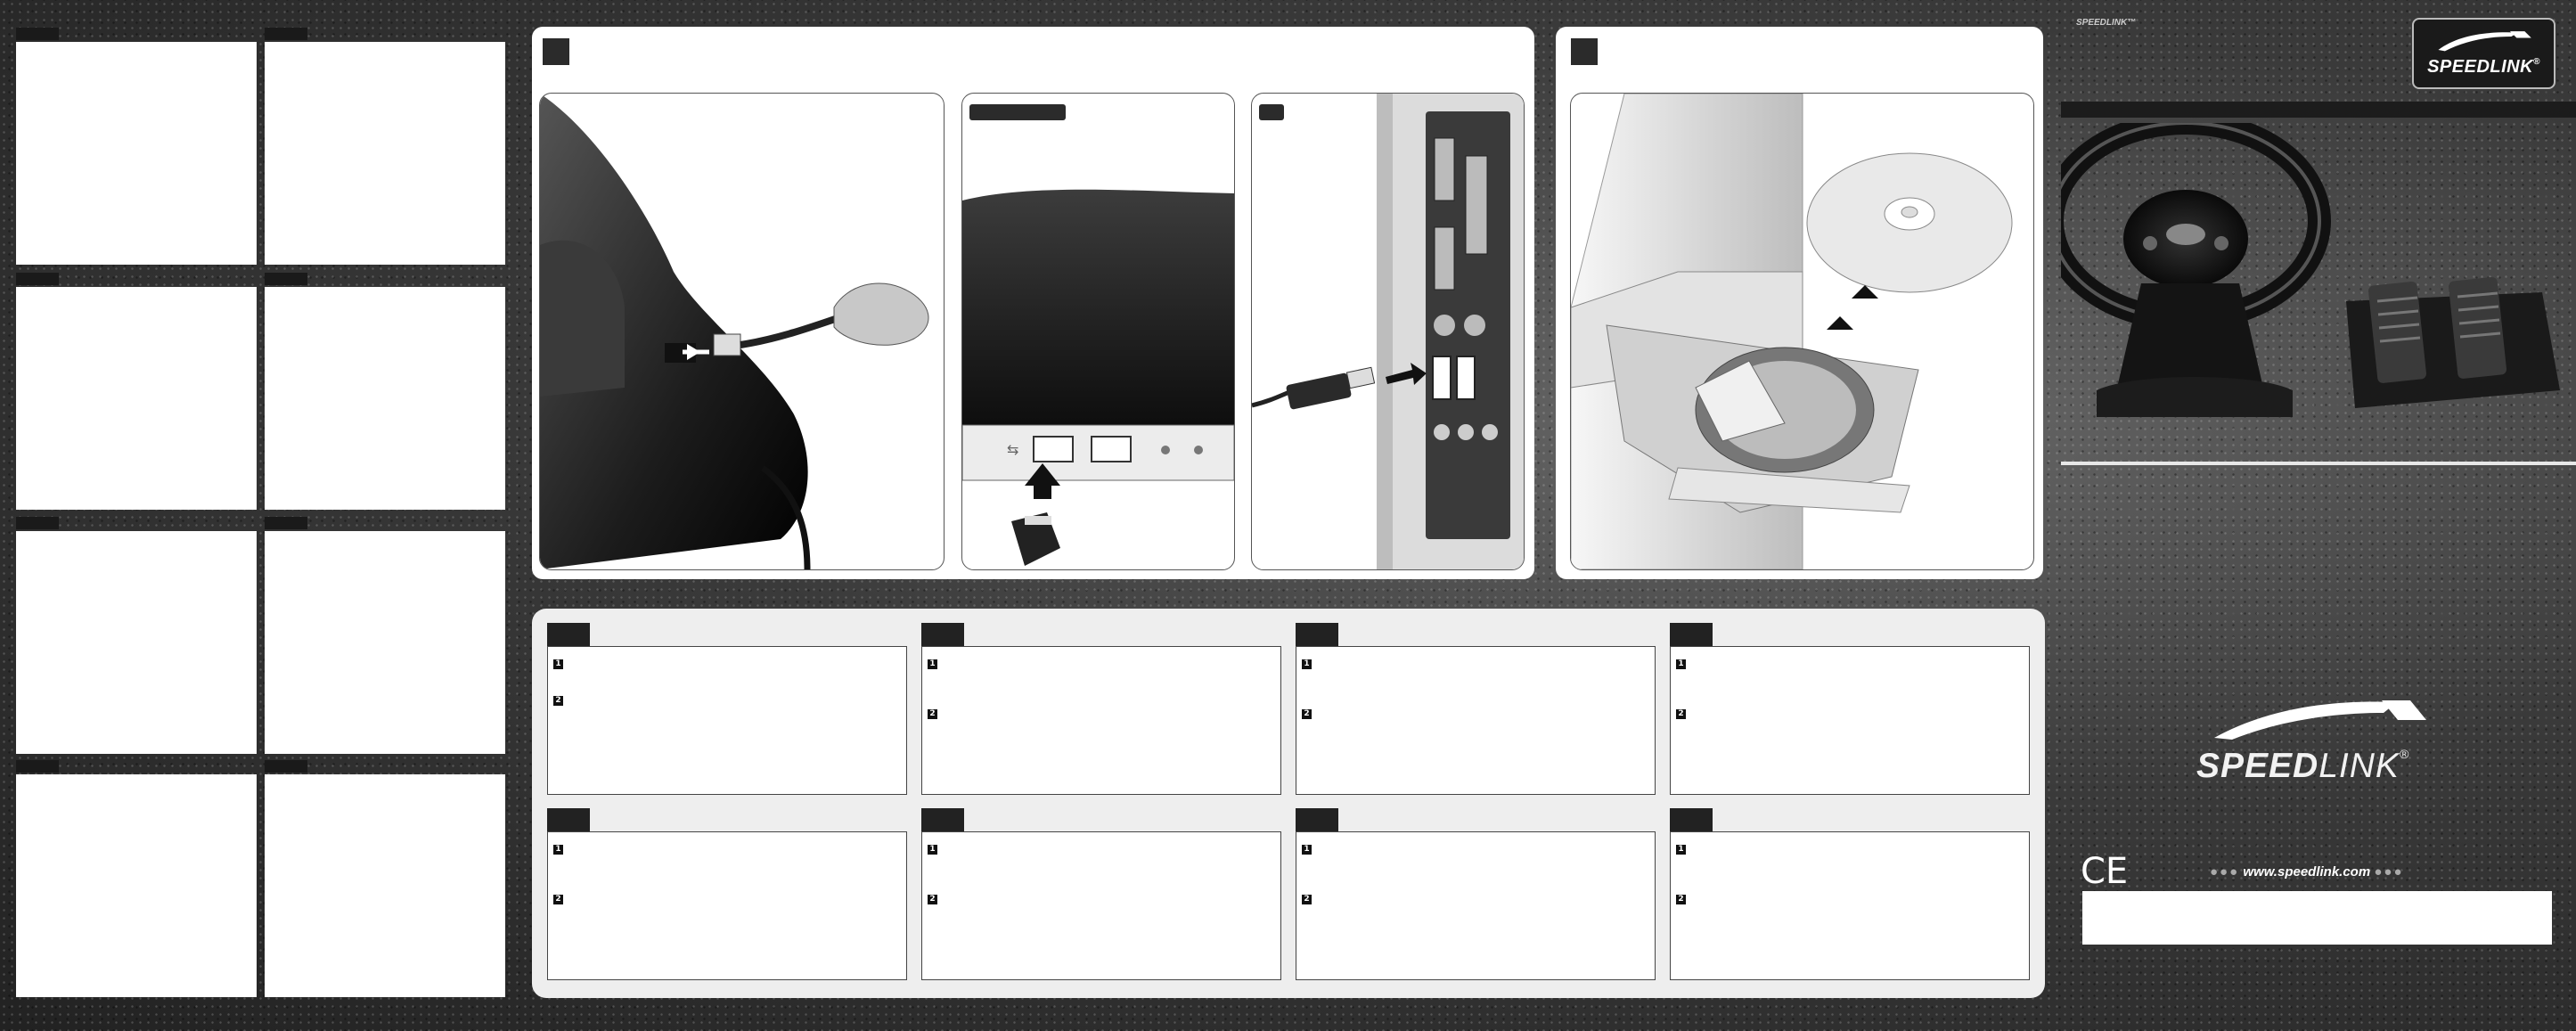  I want to click on info-box, so click(2317, 918).